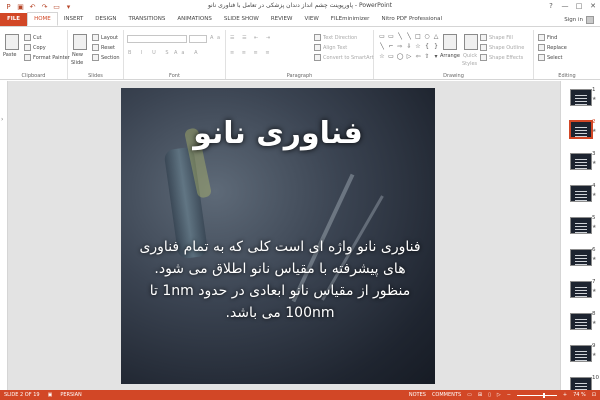  I want to click on reading-view-icon: ▯, so click(489, 395).